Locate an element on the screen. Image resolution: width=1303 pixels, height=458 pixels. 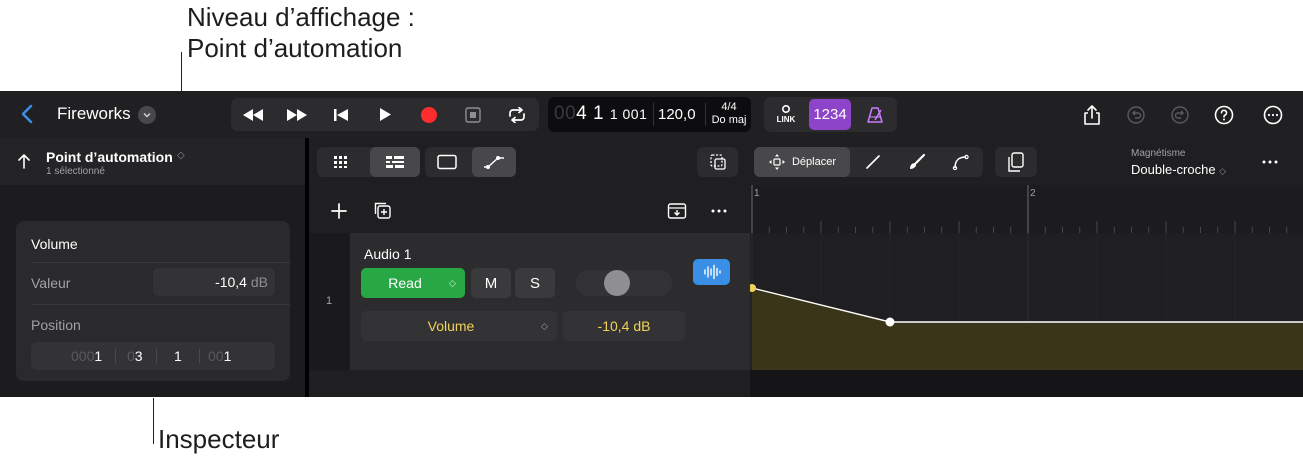
inspector-callout: Inspecteur is located at coordinates (219, 439).